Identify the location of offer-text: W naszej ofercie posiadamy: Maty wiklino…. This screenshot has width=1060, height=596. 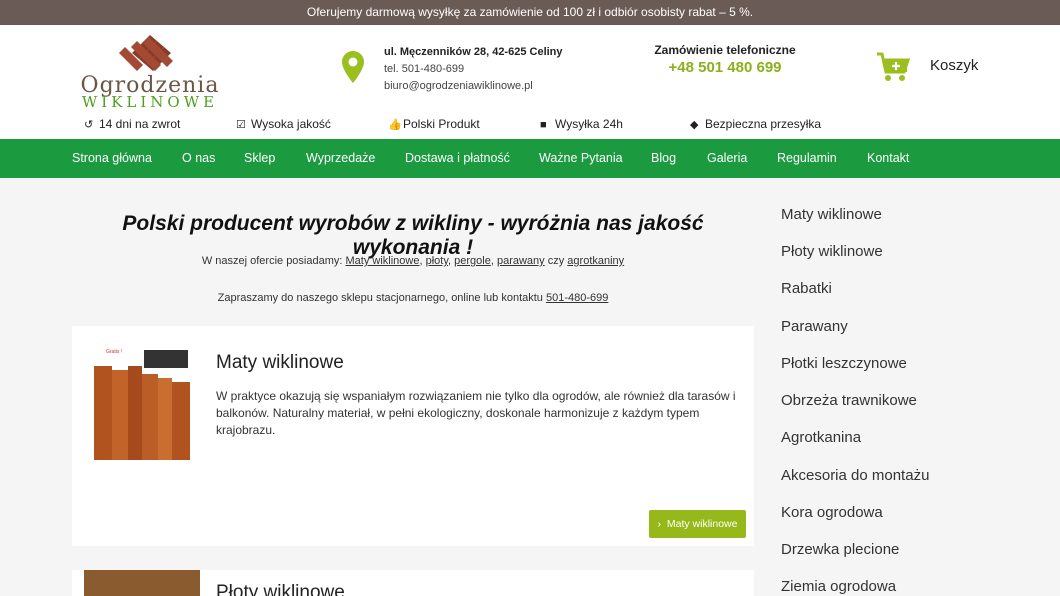
(413, 261).